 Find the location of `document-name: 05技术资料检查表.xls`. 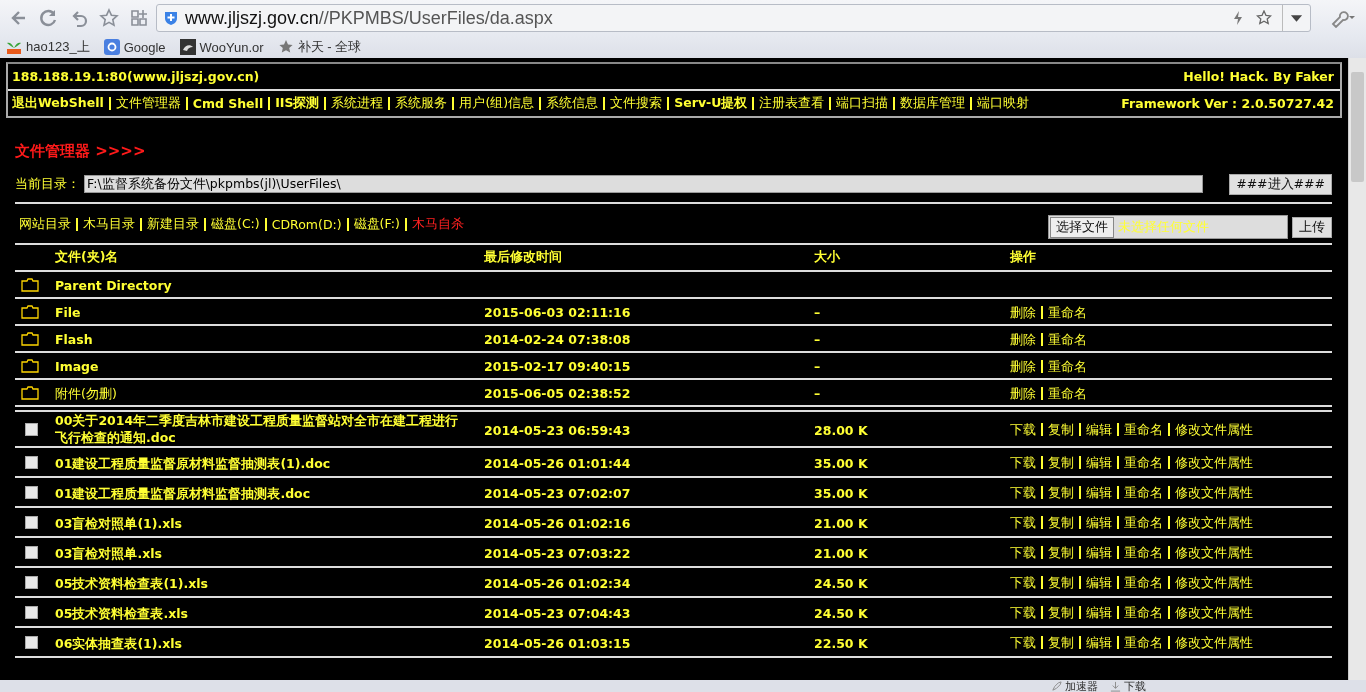

document-name: 05技术资料检查表.xls is located at coordinates (121, 613).